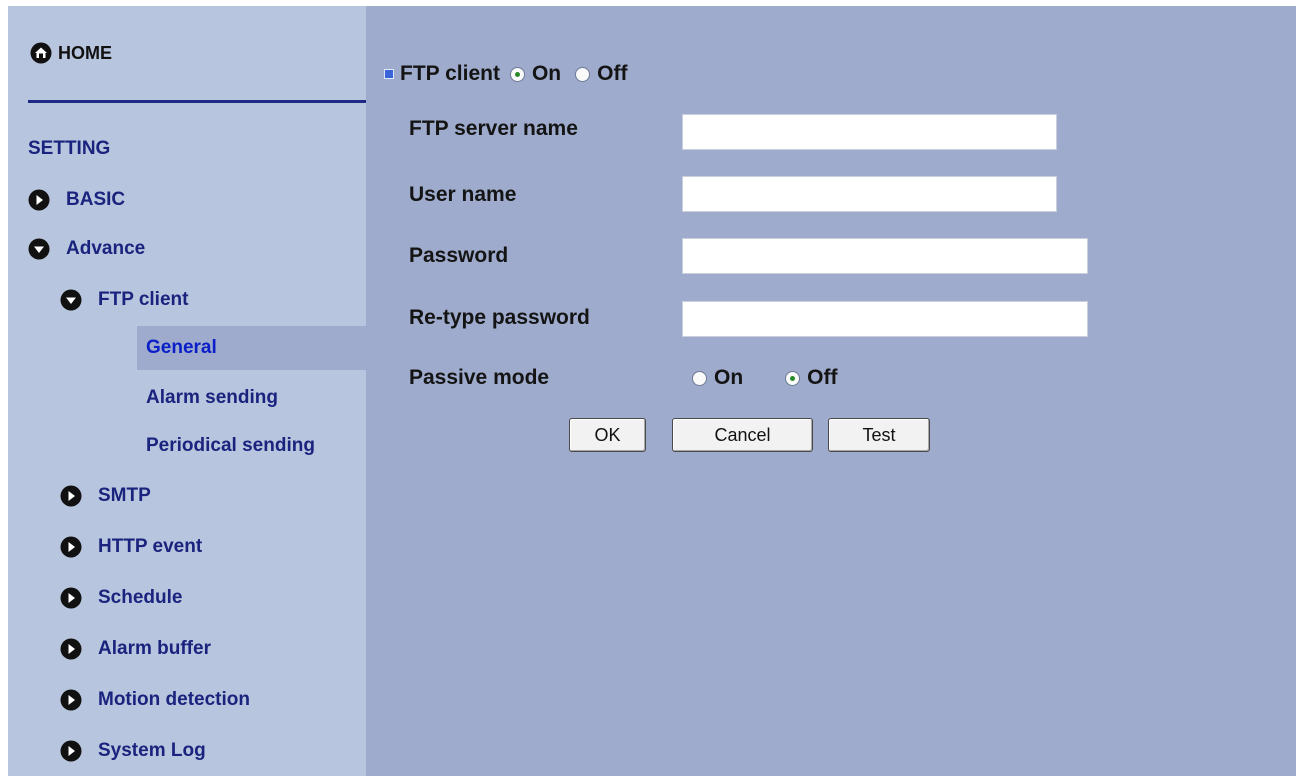 The image size is (1303, 782). I want to click on divider, so click(197, 101).